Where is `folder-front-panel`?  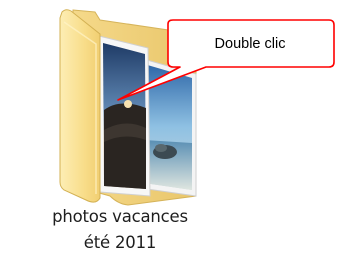 folder-front-panel is located at coordinates (80, 106).